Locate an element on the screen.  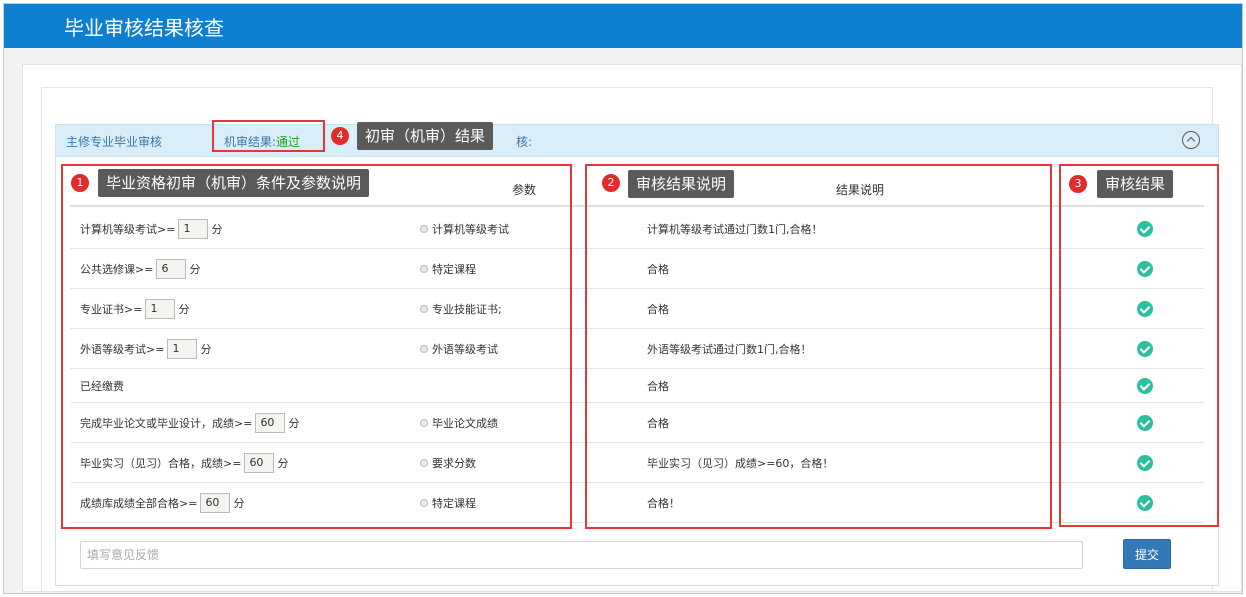
manual-result-label: 核: is located at coordinates (524, 142).